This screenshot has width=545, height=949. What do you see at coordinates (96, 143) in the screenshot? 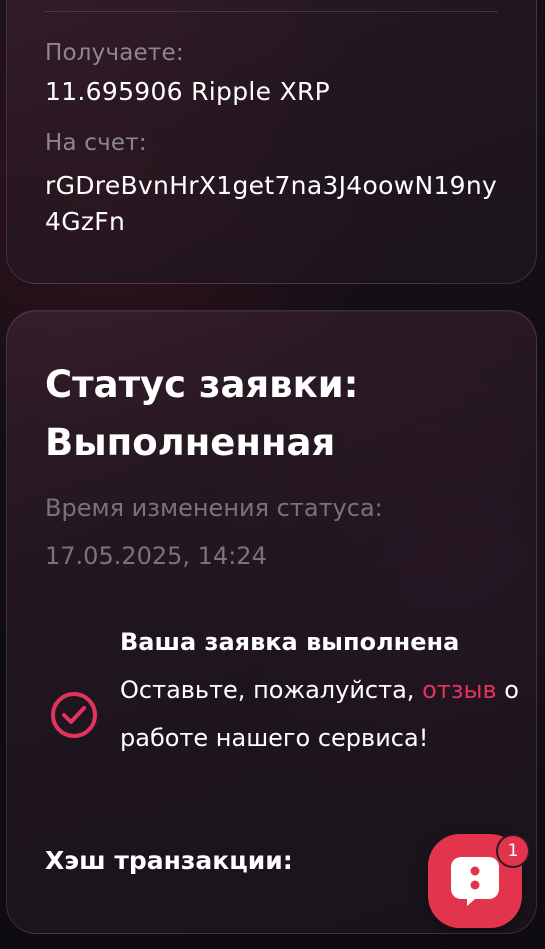
I see `account-label: На счет:` at bounding box center [96, 143].